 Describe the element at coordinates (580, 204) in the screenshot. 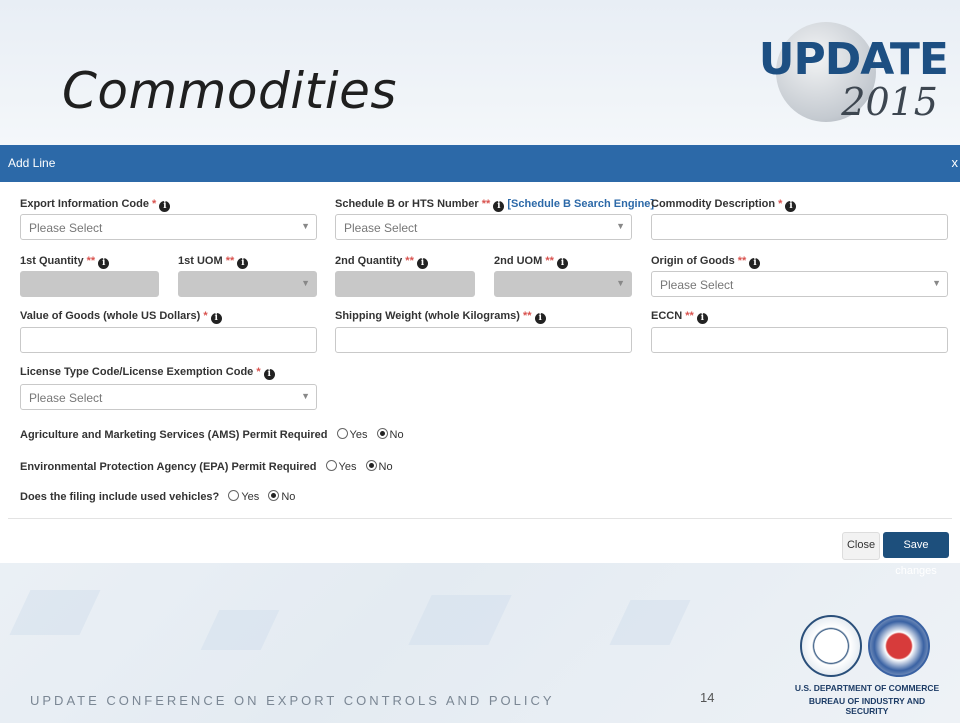

I see `schedule-b-search-link: [Schedule B Search Engine]` at that location.